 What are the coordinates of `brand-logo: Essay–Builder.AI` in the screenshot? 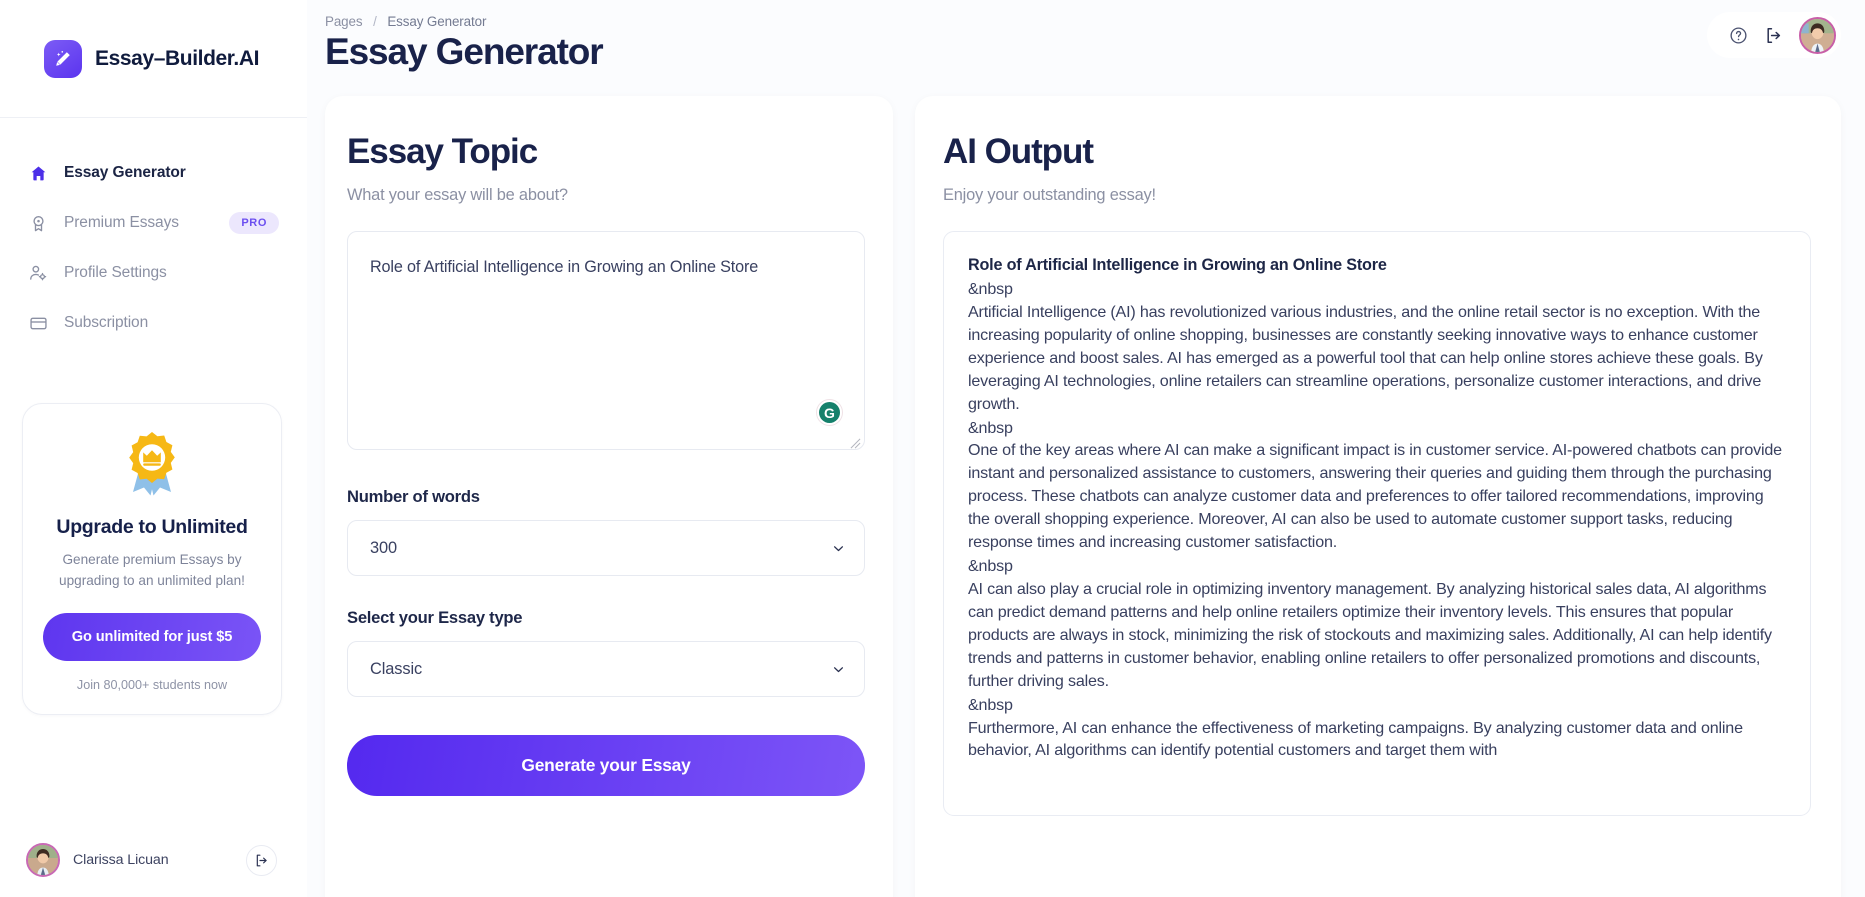 It's located at (153, 59).